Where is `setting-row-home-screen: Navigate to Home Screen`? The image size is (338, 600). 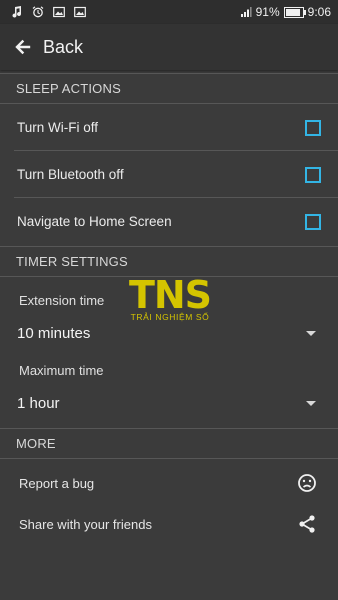
setting-row-home-screen: Navigate to Home Screen is located at coordinates (169, 221).